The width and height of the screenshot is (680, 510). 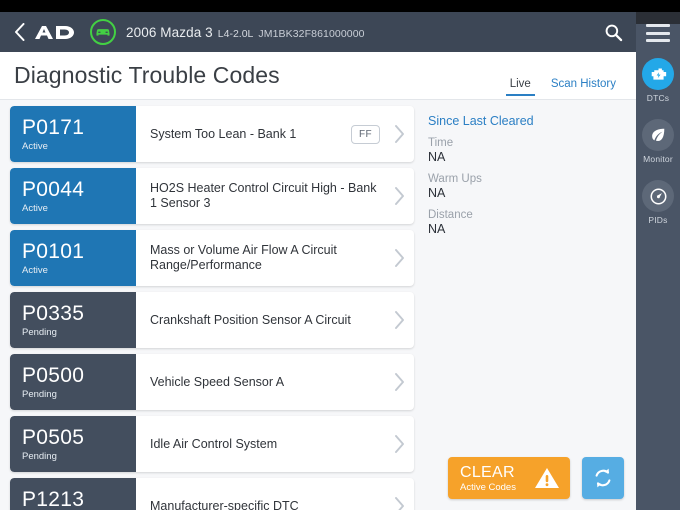 What do you see at coordinates (250, 319) in the screenshot?
I see `dtc-description: Crankshaft Position Sensor A Circuit` at bounding box center [250, 319].